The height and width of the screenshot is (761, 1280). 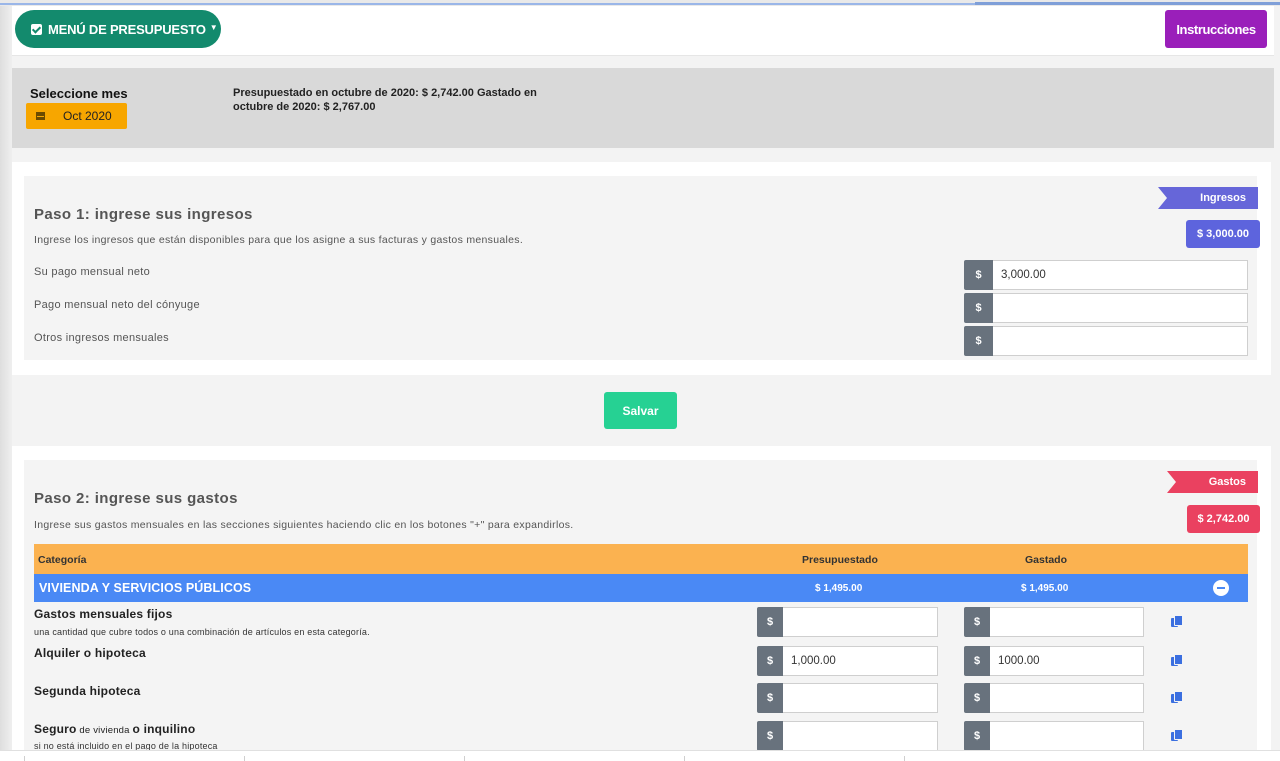 What do you see at coordinates (1120, 341) in the screenshot?
I see `other-income-input` at bounding box center [1120, 341].